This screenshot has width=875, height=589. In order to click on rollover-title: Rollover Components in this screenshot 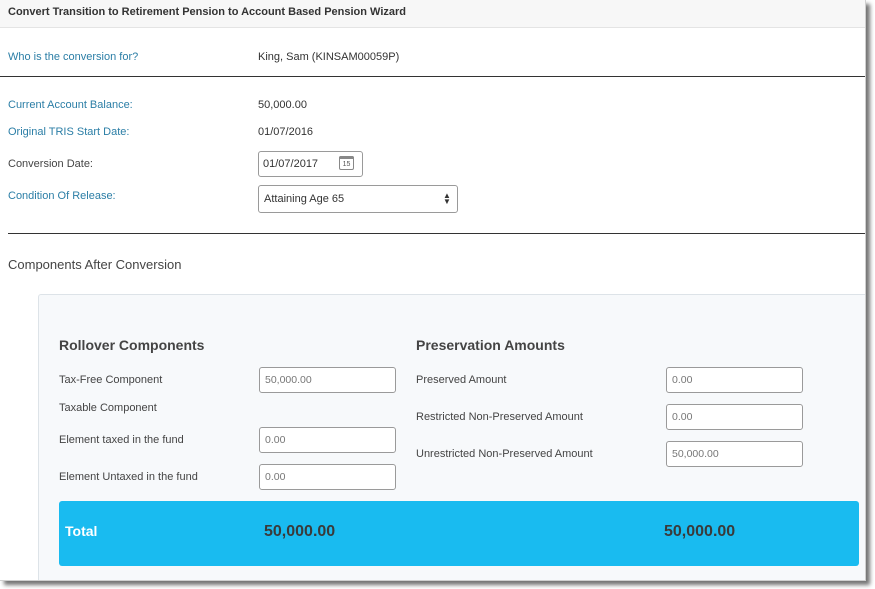, I will do `click(132, 345)`.